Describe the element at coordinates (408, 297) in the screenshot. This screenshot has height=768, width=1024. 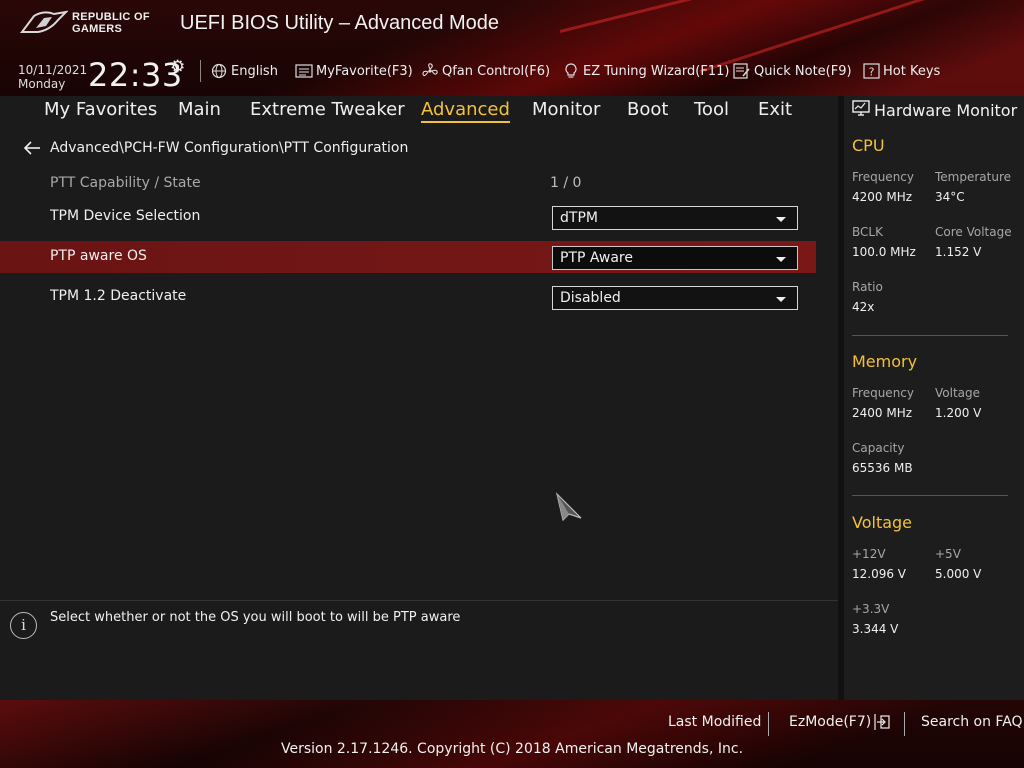
I see `setting-row-tpm12-deactivate: TPM 1.2 Deactivate Disabled` at that location.